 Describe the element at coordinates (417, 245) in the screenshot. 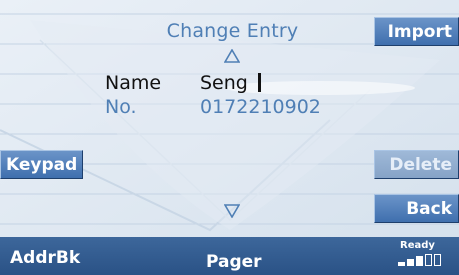

I see `ready-status: Ready` at that location.